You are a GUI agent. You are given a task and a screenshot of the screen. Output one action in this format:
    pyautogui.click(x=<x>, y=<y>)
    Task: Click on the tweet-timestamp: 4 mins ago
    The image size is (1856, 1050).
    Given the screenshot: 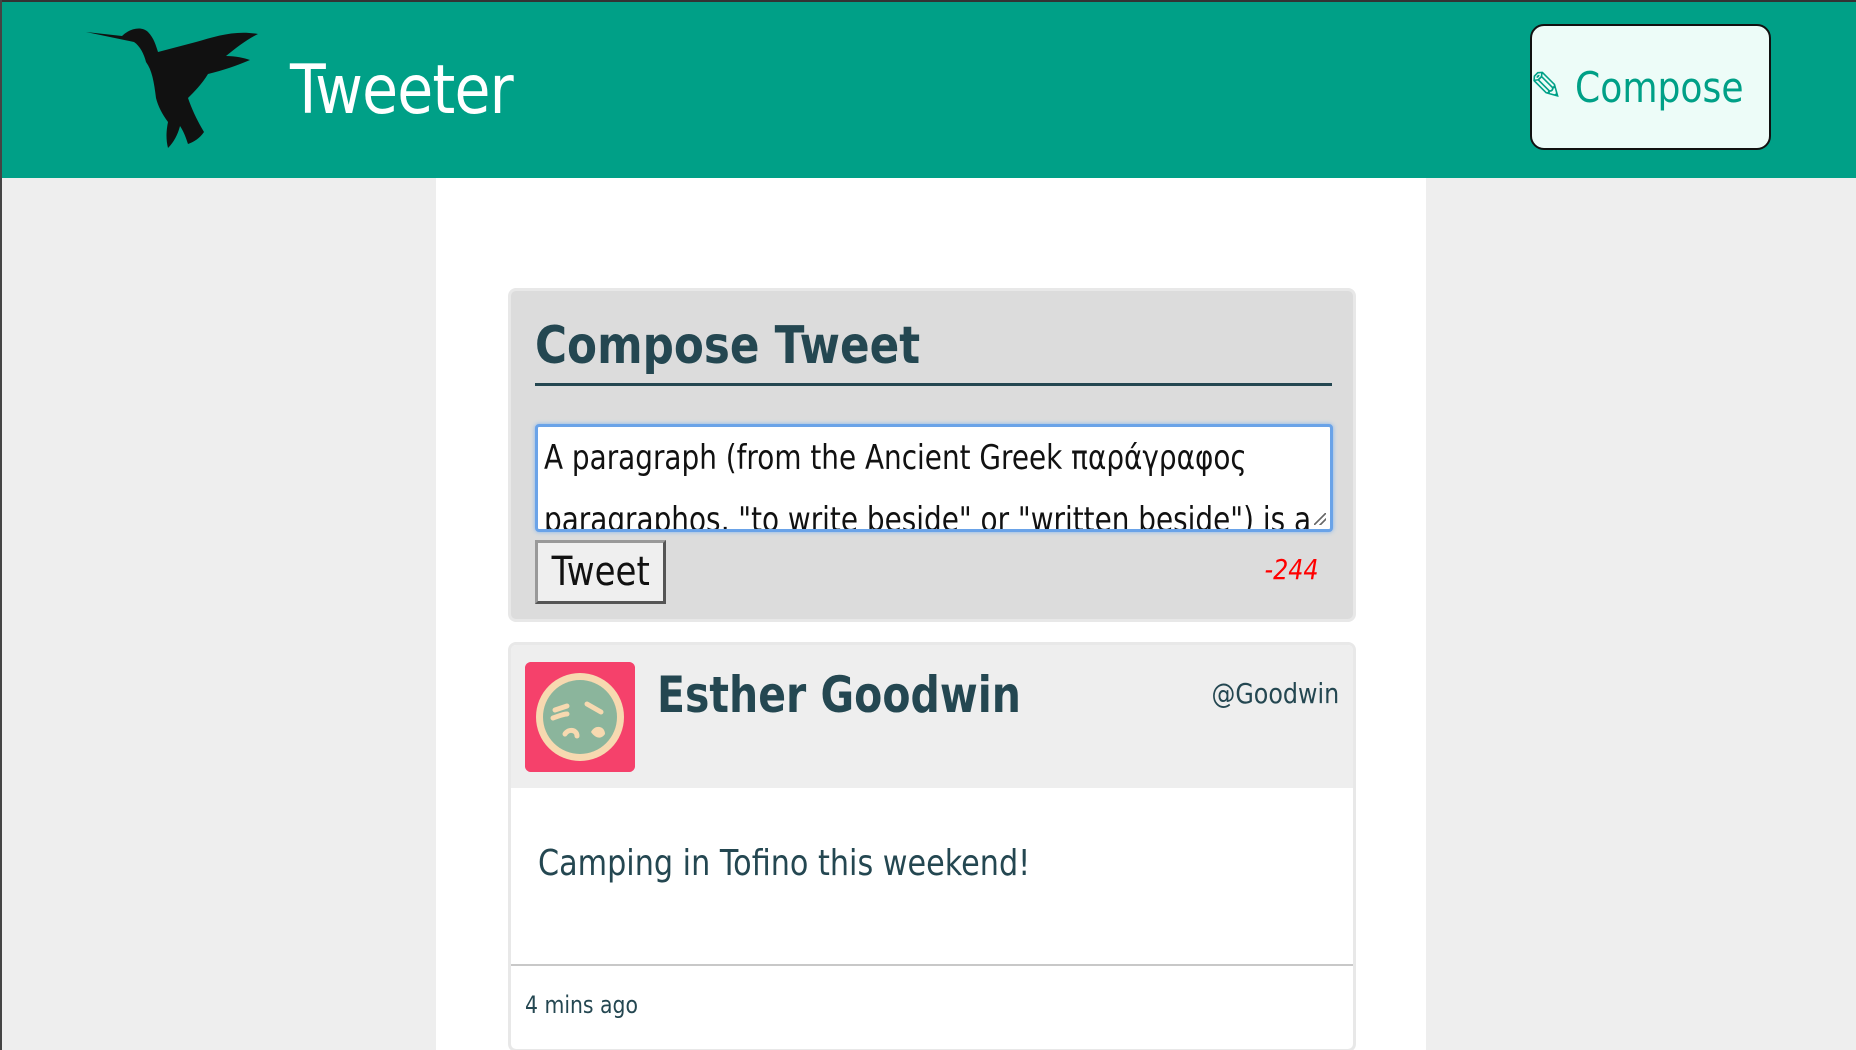 What is the action you would take?
    pyautogui.click(x=581, y=1005)
    